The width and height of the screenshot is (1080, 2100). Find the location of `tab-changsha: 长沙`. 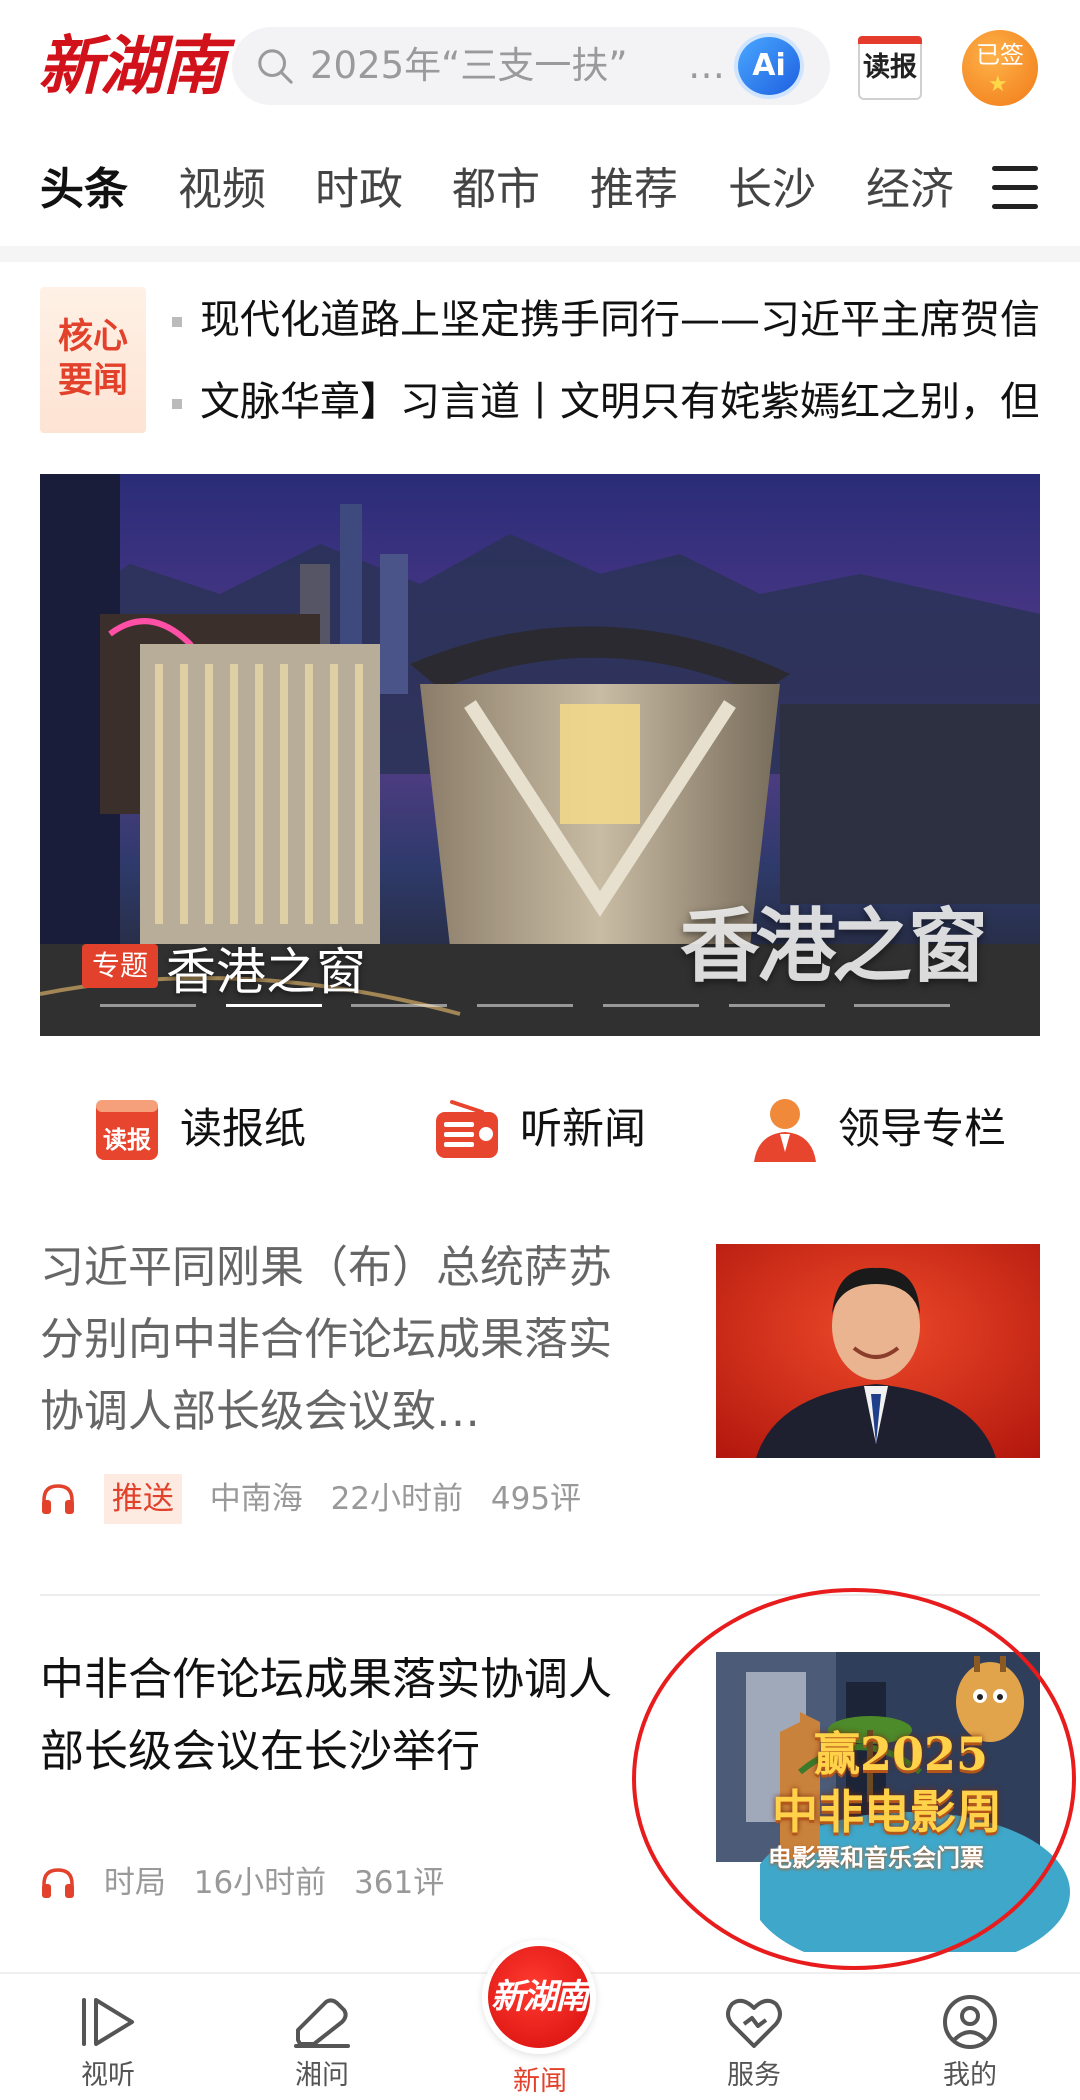

tab-changsha: 长沙 is located at coordinates (772, 190).